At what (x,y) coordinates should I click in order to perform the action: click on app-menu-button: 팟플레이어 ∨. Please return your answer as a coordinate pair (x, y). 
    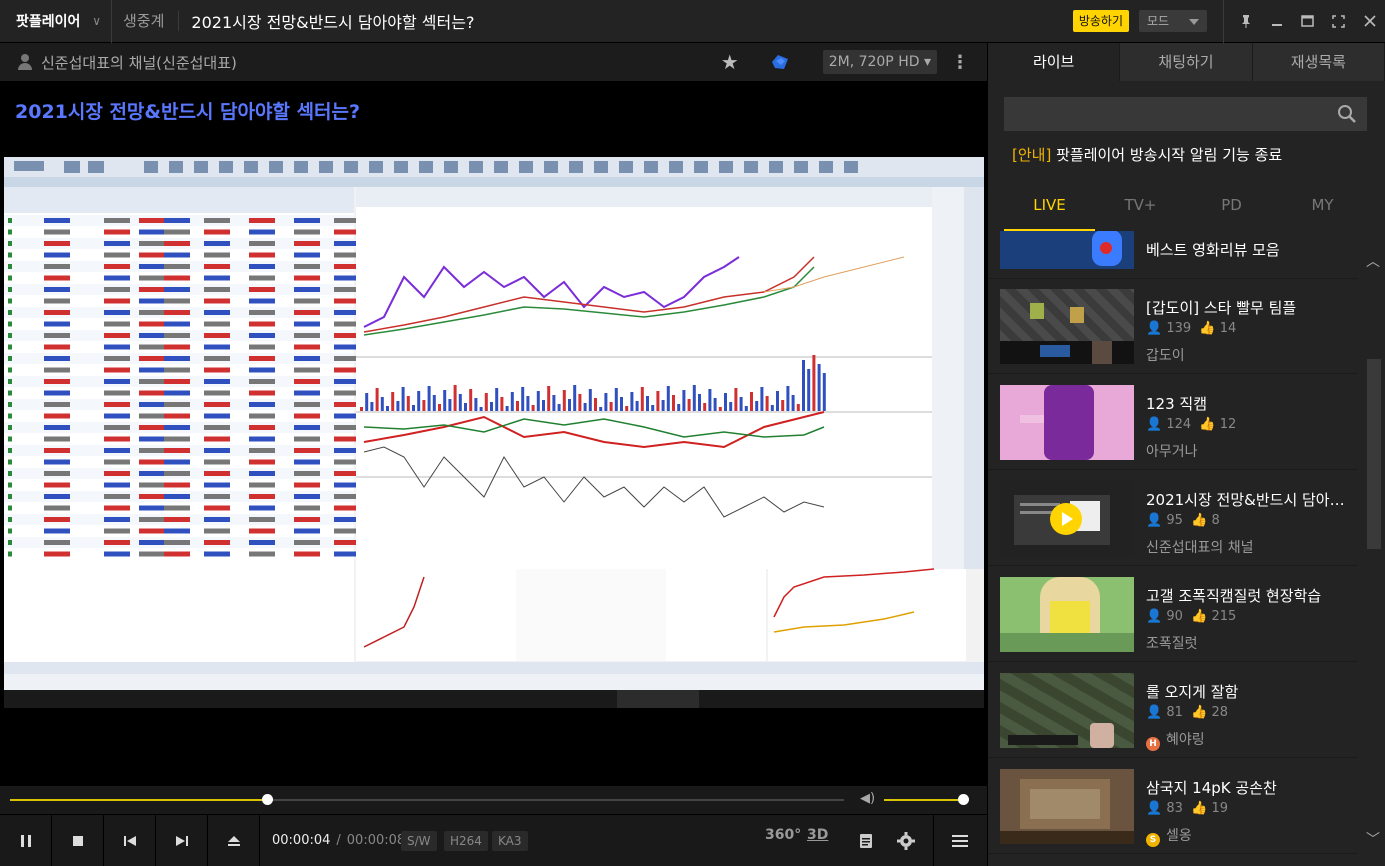
    Looking at the image, I should click on (56, 21).